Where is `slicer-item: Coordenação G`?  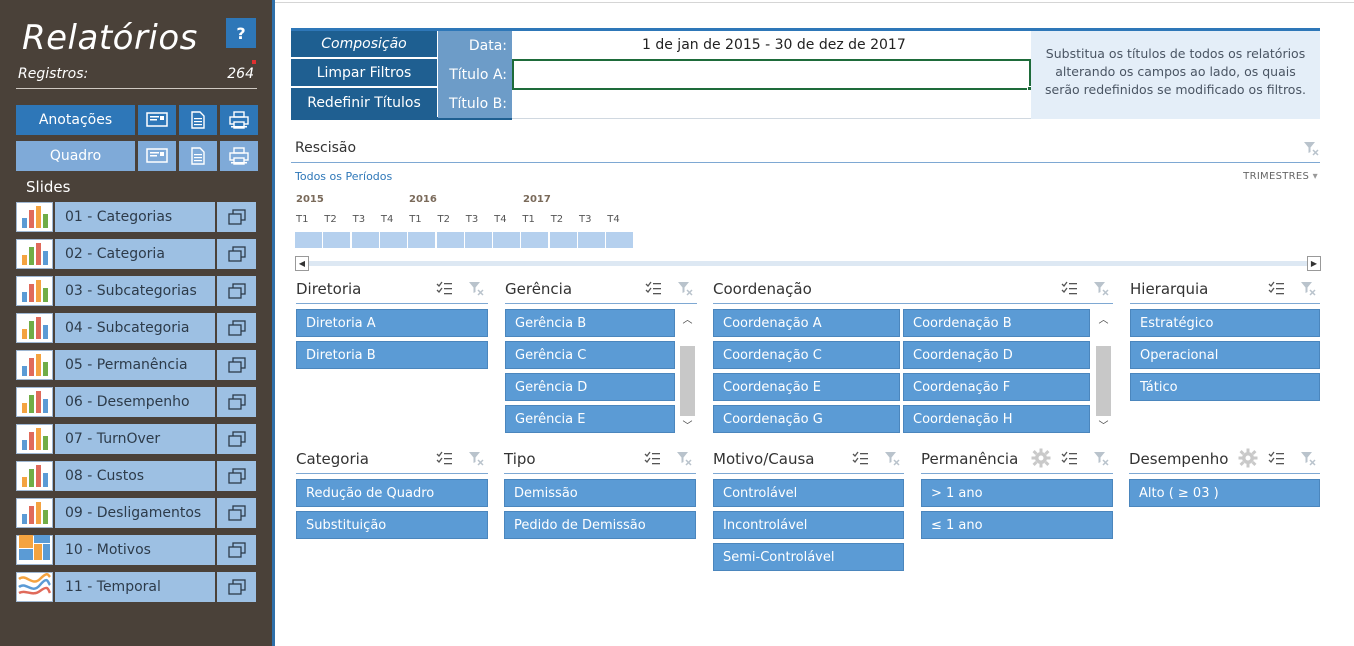
slicer-item: Coordenação G is located at coordinates (806, 419).